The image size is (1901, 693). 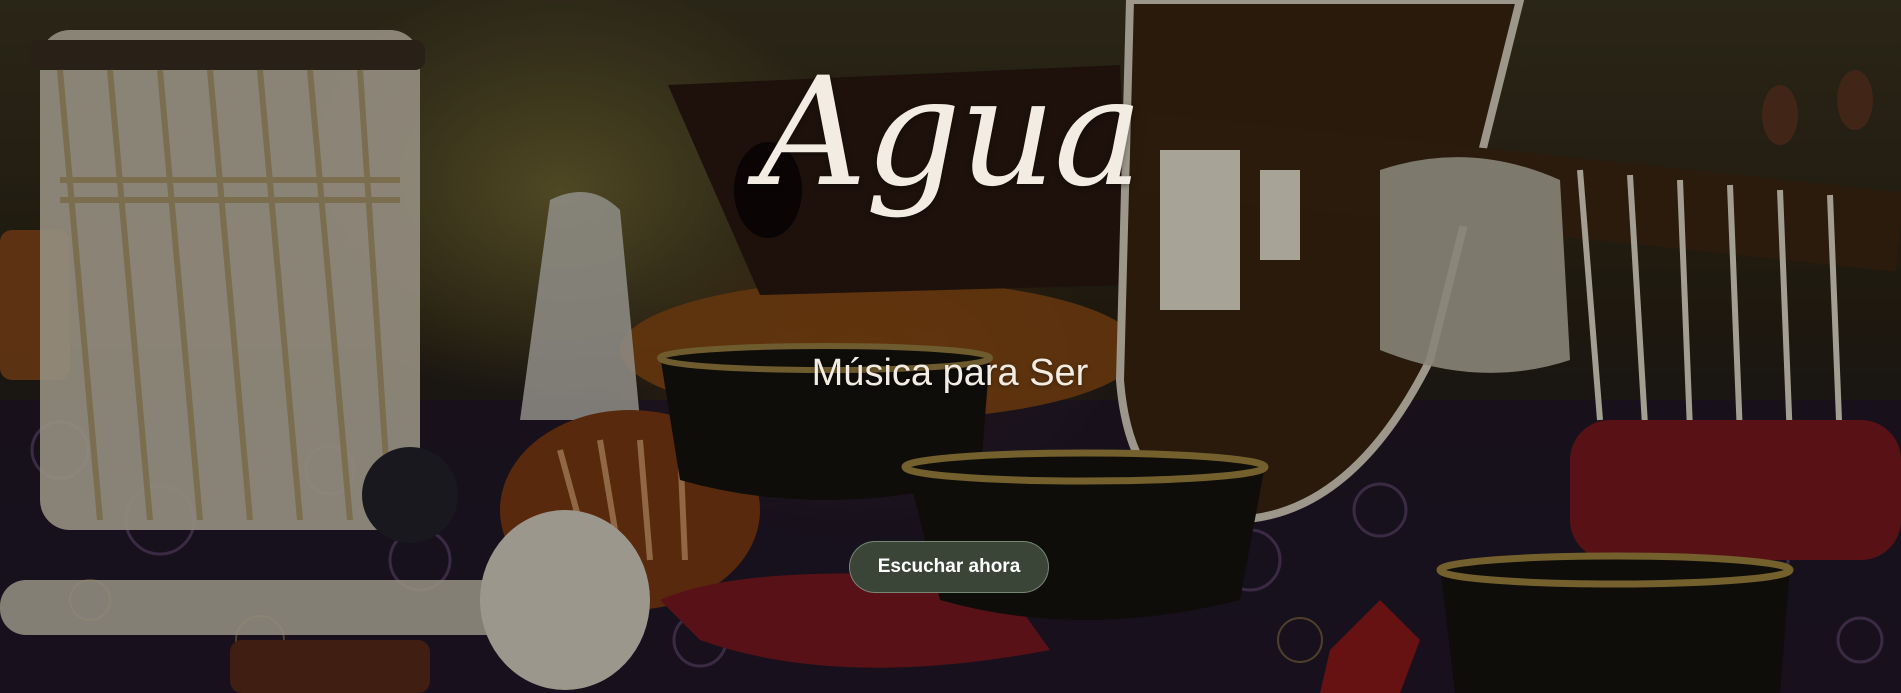 I want to click on hero-title: Agua, so click(x=950, y=133).